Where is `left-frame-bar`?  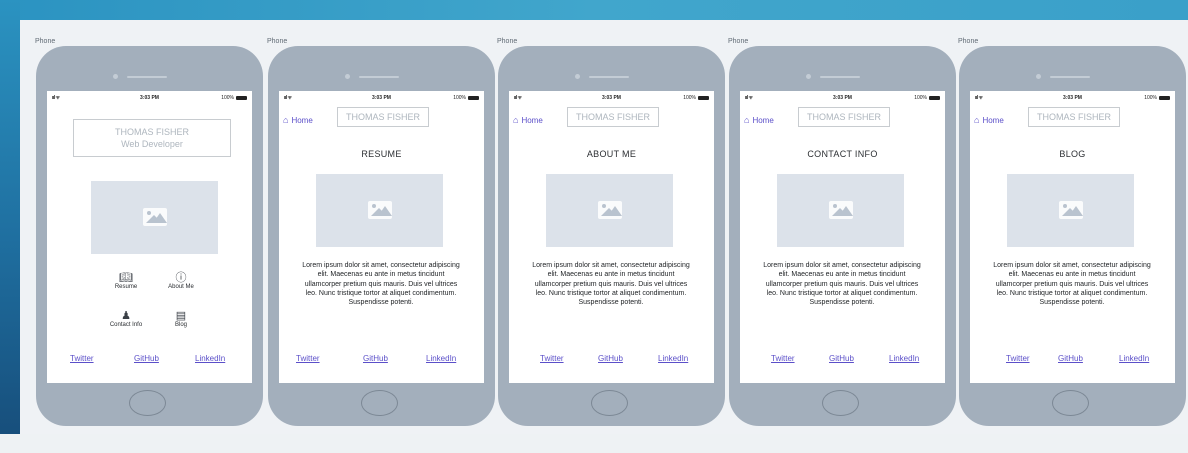
left-frame-bar is located at coordinates (10, 217).